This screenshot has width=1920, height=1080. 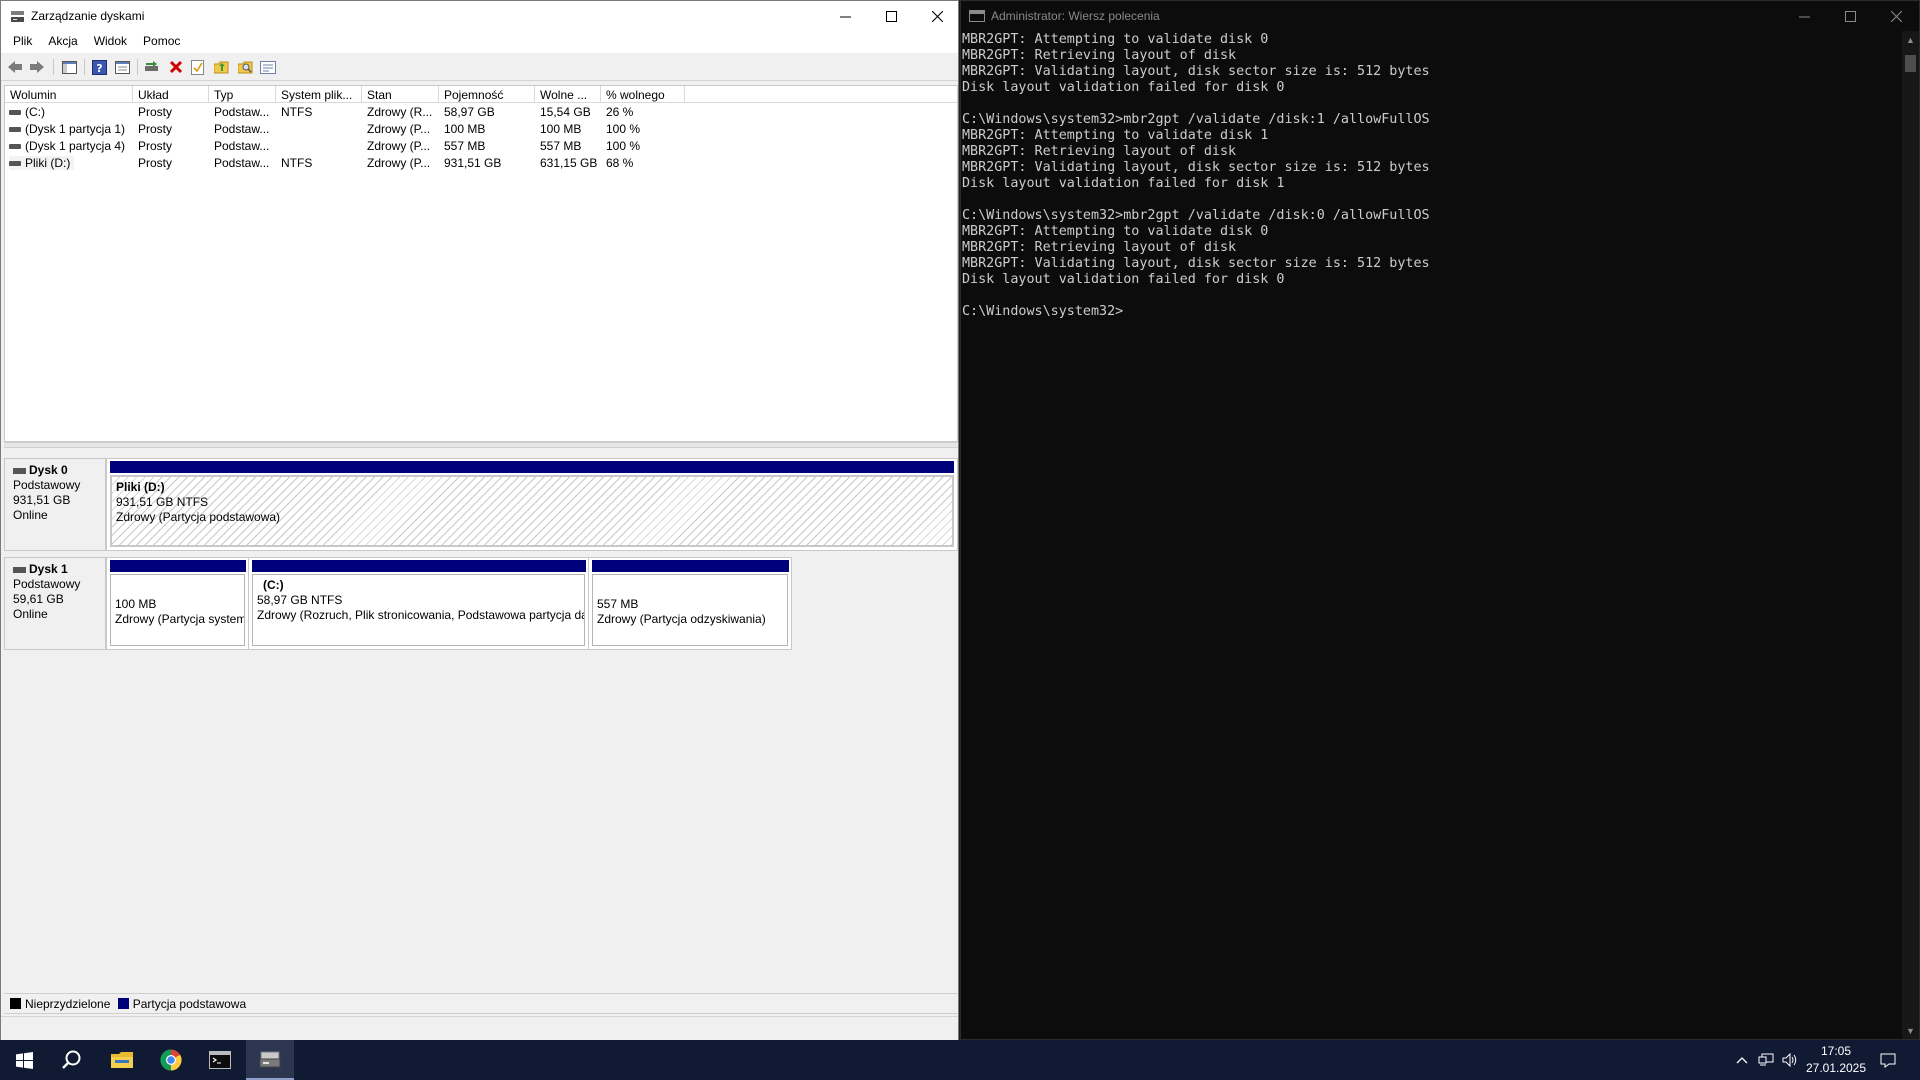 What do you see at coordinates (297, 163) in the screenshot?
I see `volume-filesystem: NTFS` at bounding box center [297, 163].